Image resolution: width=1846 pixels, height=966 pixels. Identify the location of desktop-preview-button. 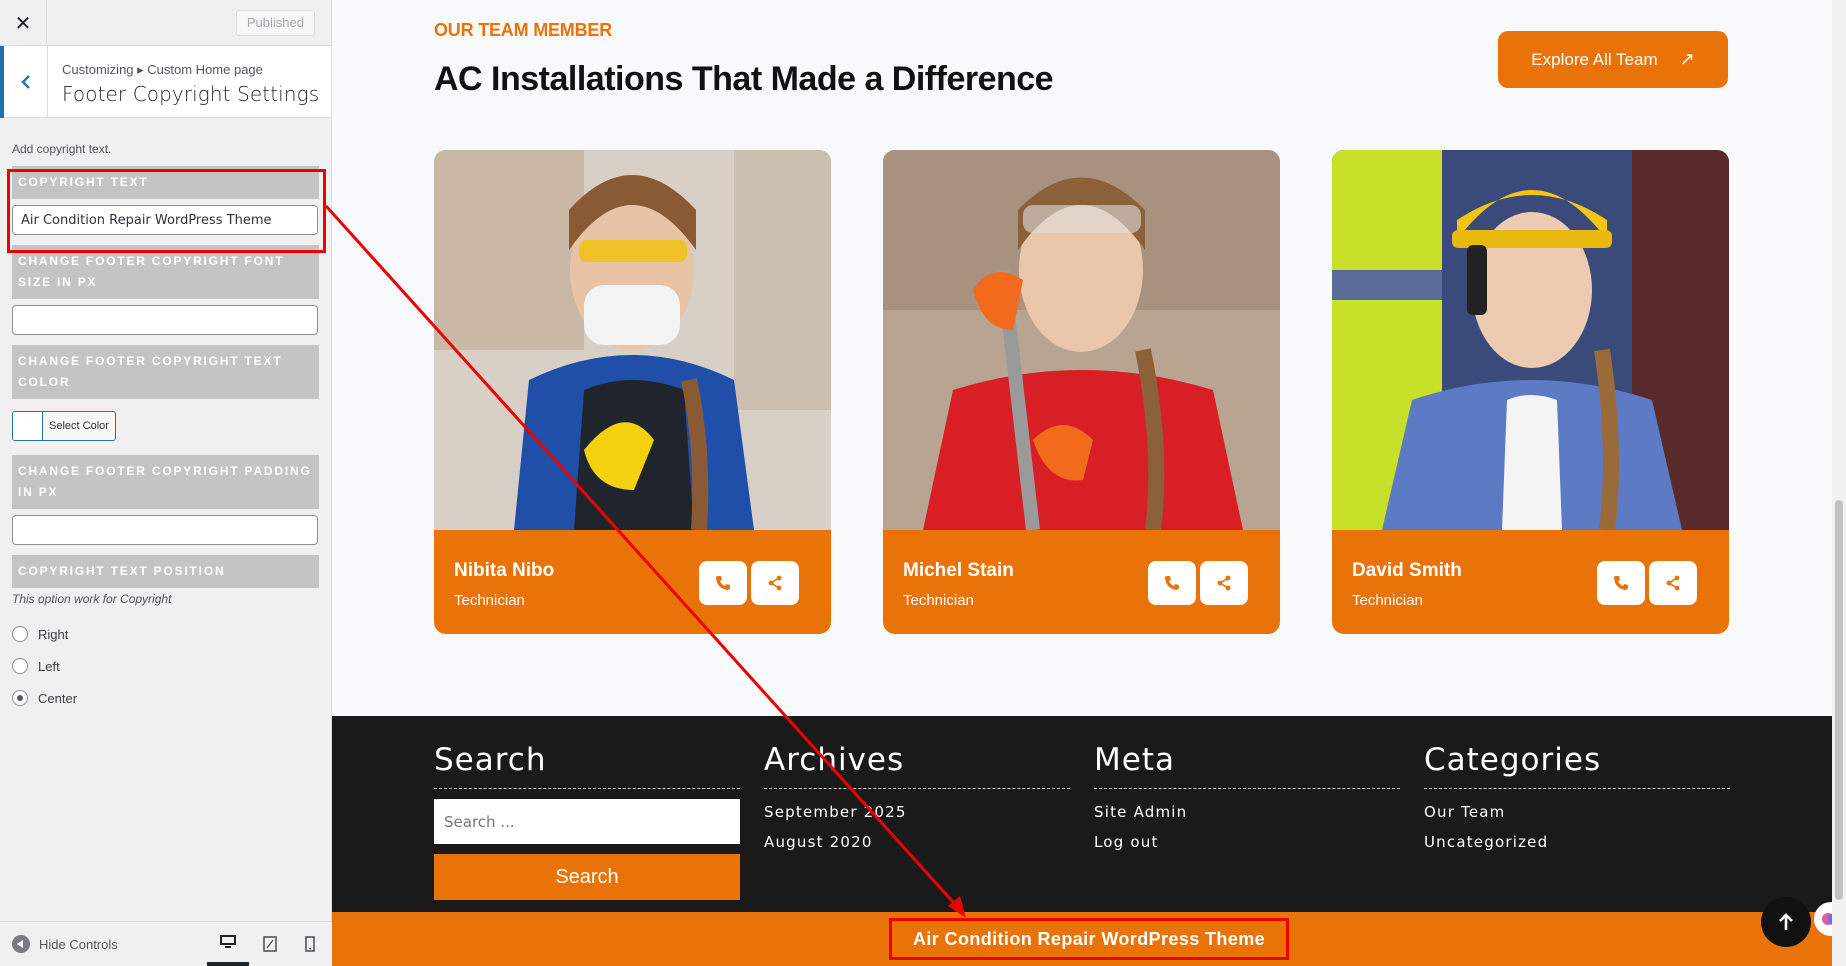
(228, 944).